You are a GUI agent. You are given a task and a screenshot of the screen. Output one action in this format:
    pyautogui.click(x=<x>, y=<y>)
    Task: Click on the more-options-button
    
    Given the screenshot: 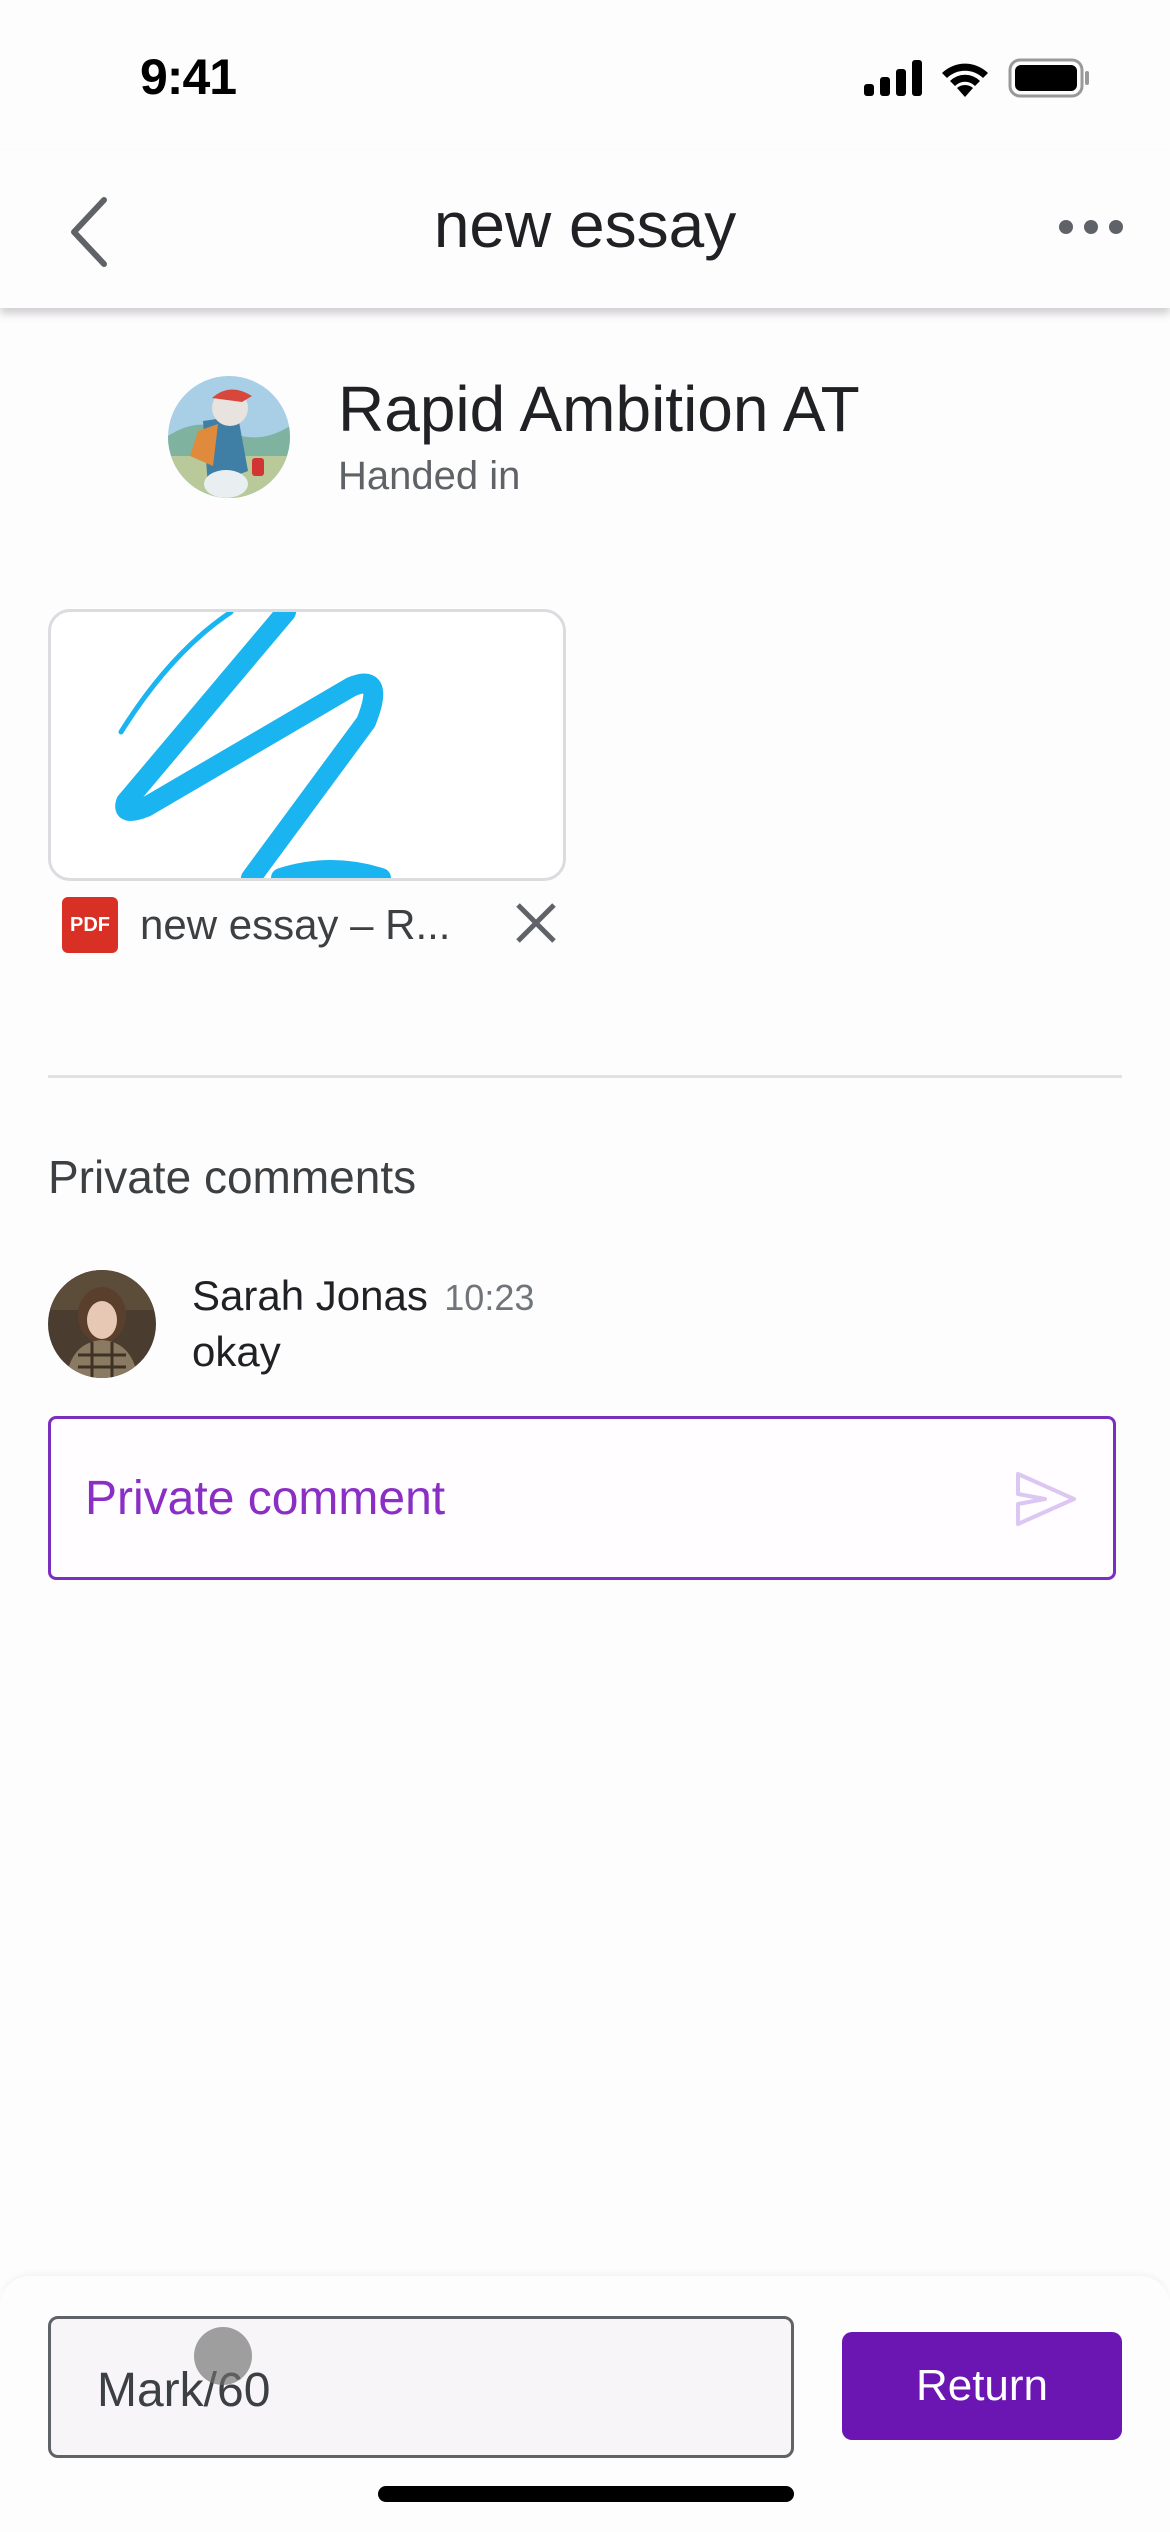 What is the action you would take?
    pyautogui.click(x=1091, y=227)
    